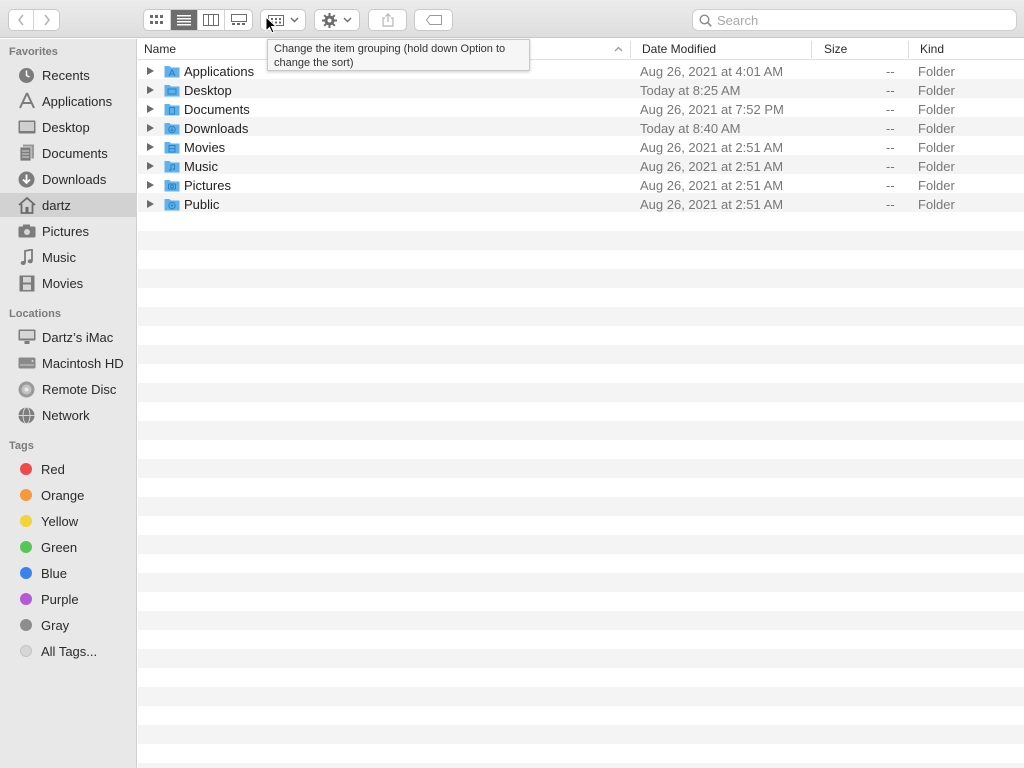 The image size is (1024, 768). I want to click on sidebar-tag-gray: Gray, so click(68, 625).